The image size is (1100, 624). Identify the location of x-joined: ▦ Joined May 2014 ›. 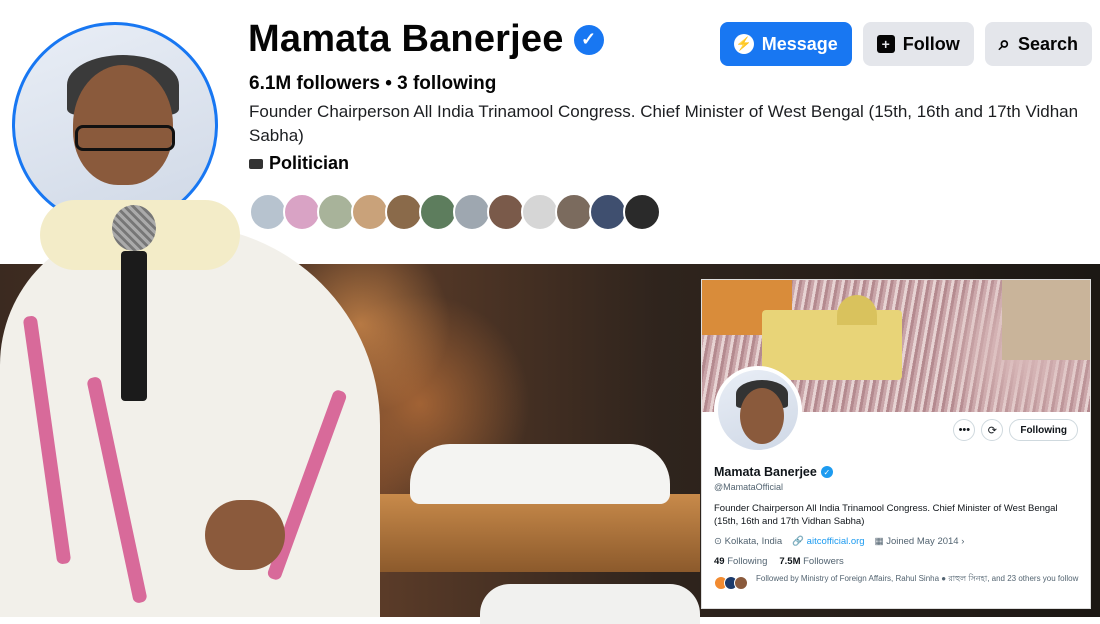
(919, 541).